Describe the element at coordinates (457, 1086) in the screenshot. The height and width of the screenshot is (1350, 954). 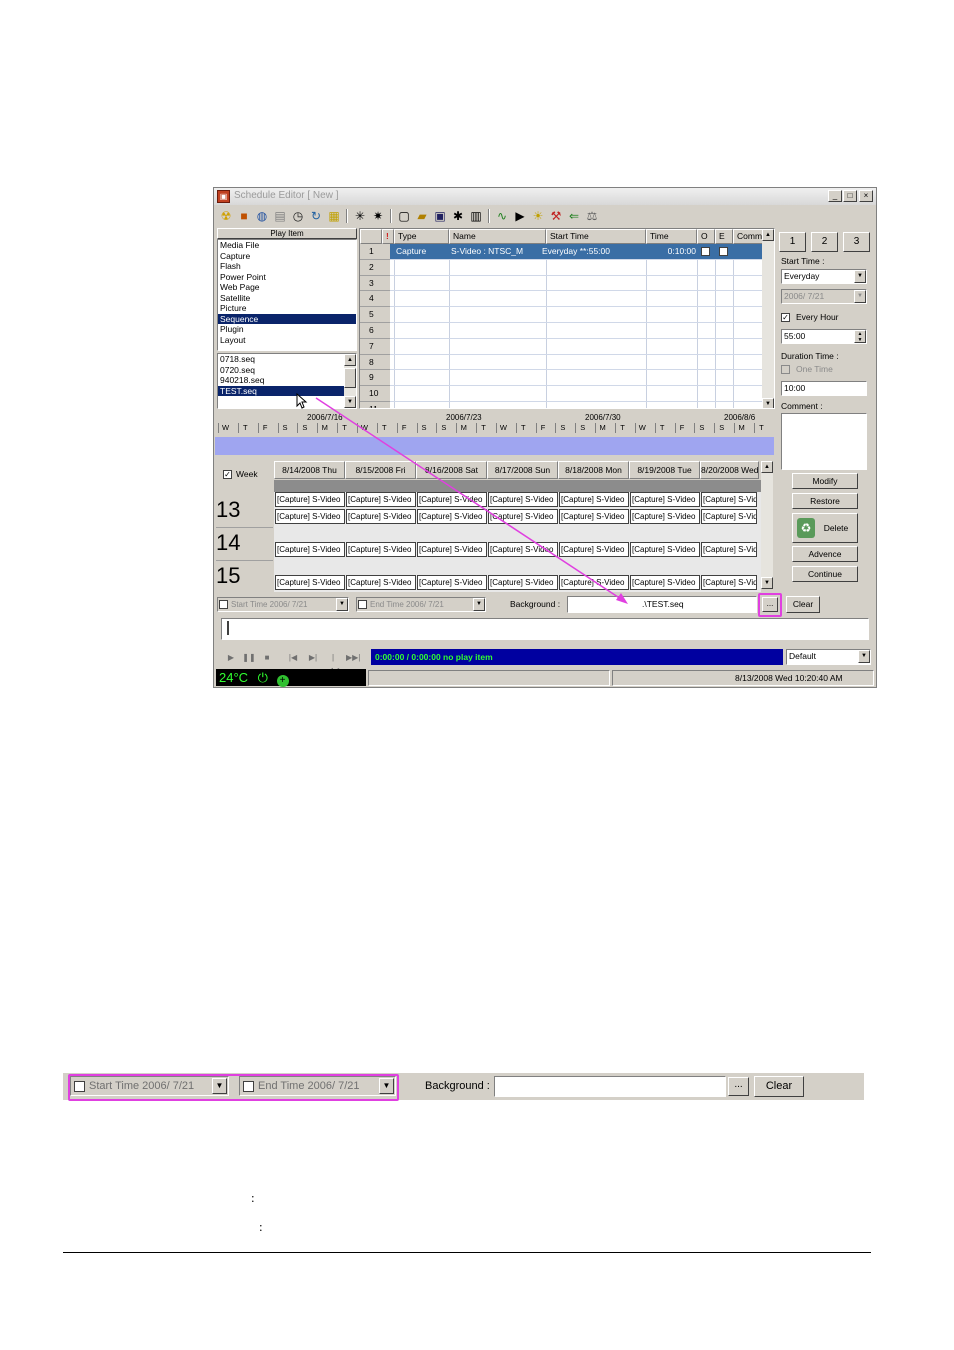
I see `zoom-background-label: Background :` at that location.